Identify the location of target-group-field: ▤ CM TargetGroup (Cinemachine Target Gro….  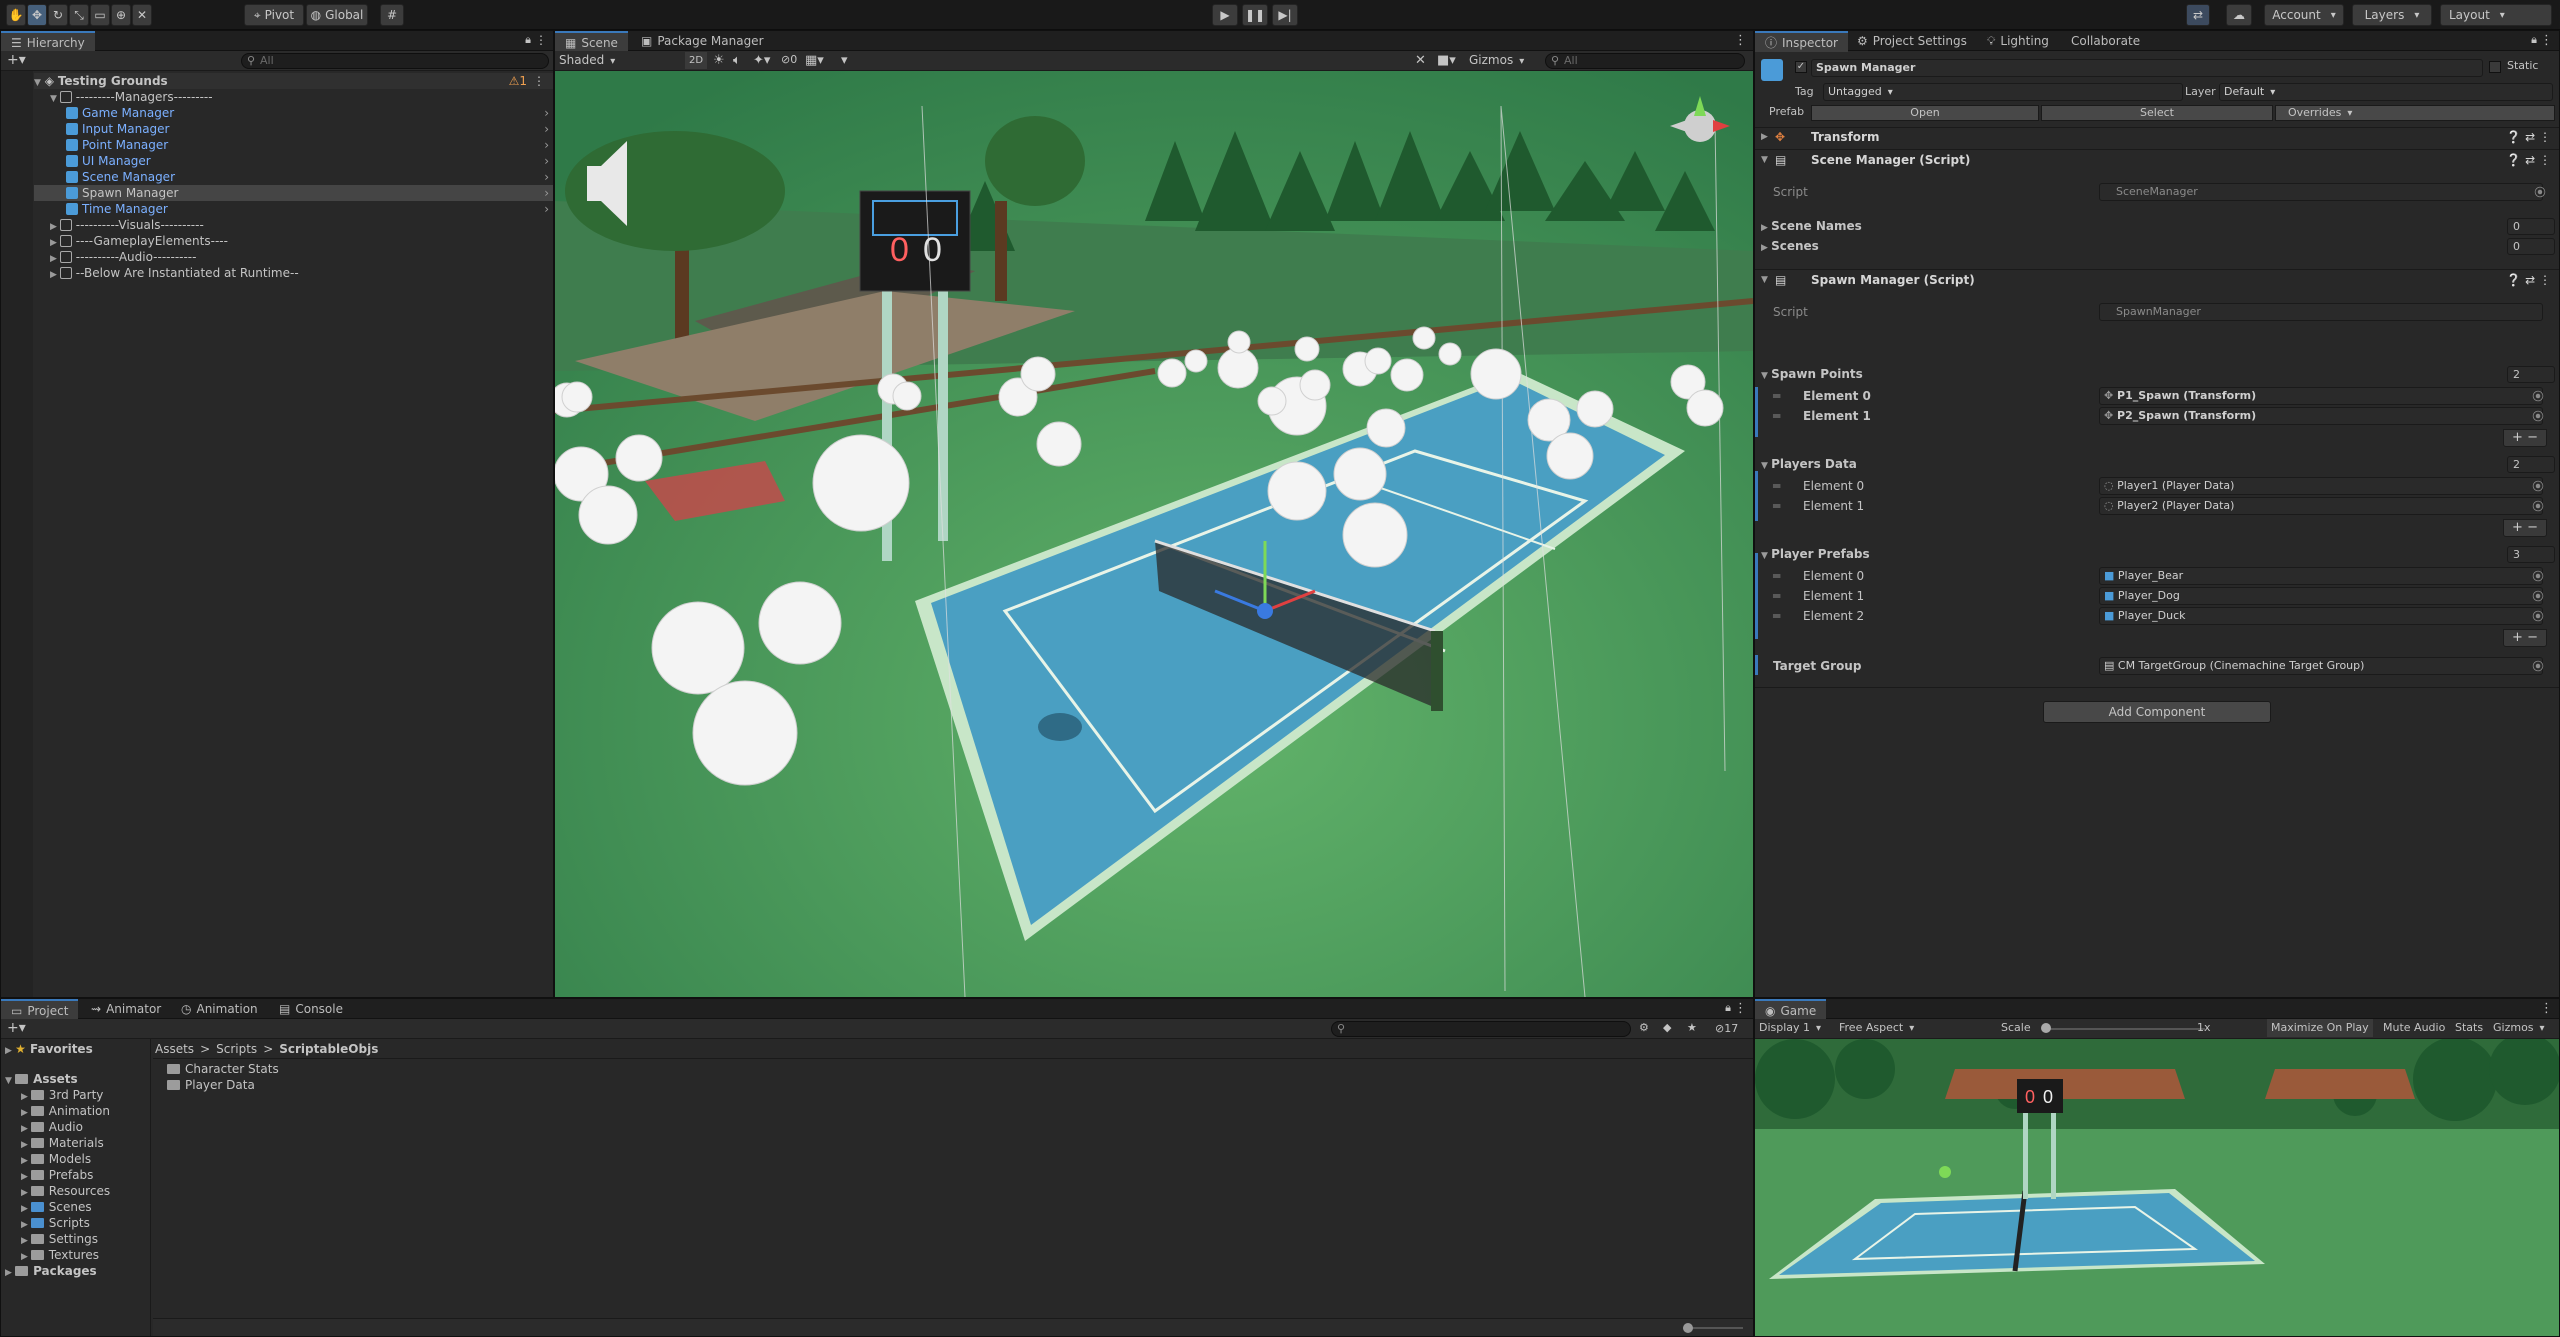
(2321, 666).